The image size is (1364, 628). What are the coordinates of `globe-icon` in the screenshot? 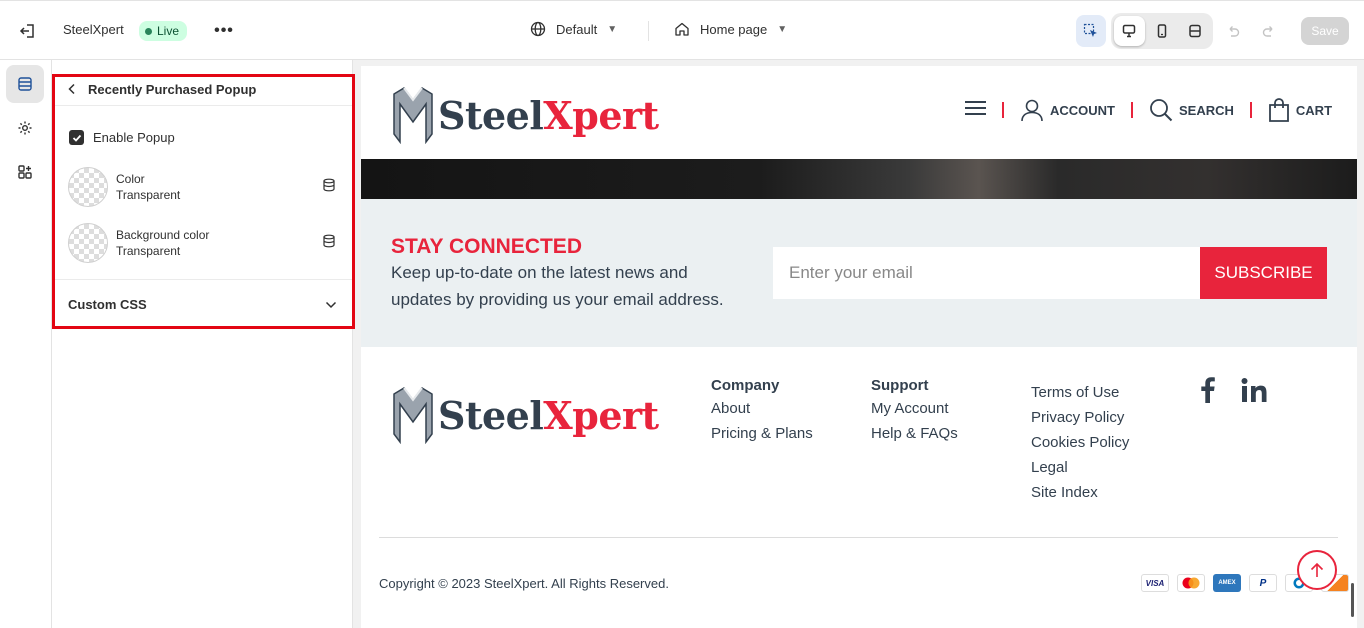 It's located at (538, 29).